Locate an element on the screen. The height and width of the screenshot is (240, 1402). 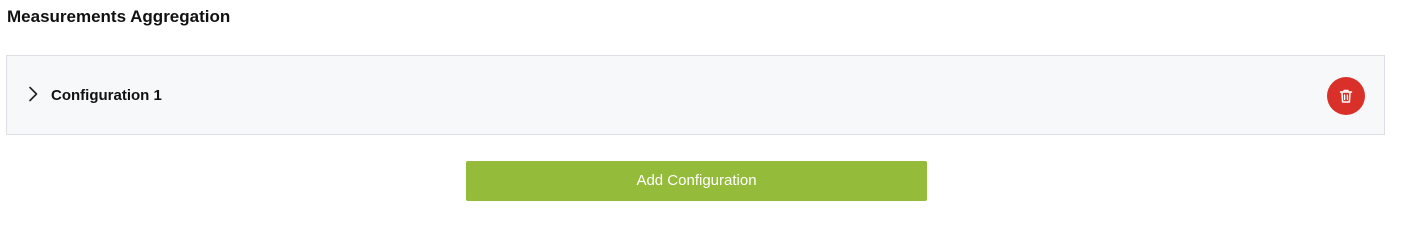
section-title: Measurements Aggregation is located at coordinates (119, 16).